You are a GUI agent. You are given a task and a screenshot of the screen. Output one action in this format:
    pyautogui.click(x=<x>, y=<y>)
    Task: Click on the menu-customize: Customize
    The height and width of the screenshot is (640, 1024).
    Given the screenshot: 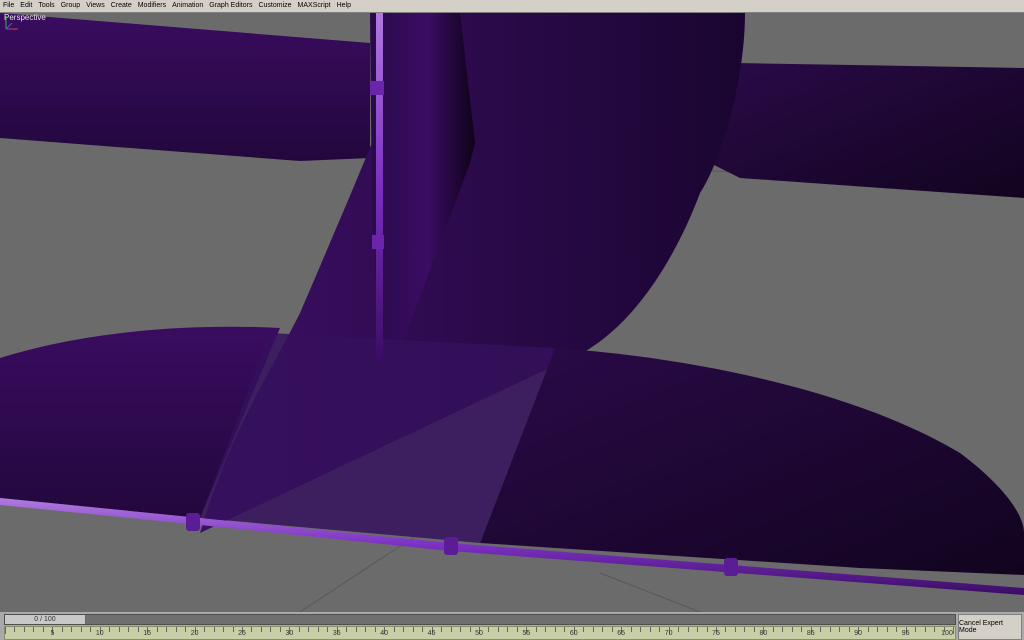 What is the action you would take?
    pyautogui.click(x=274, y=6)
    